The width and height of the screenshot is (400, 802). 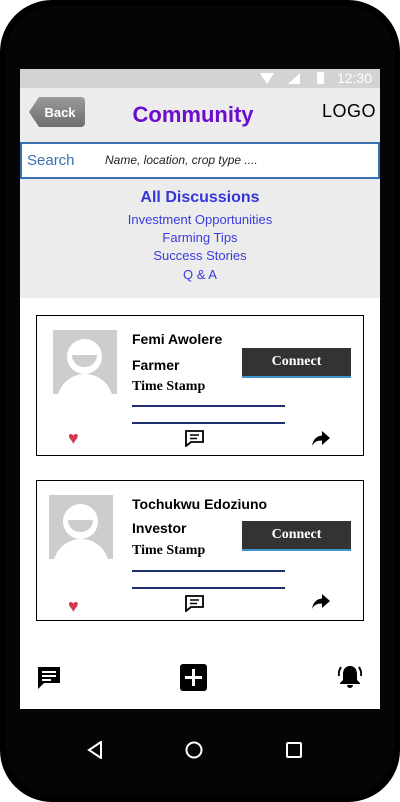 What do you see at coordinates (49, 680) in the screenshot?
I see `message-icon` at bounding box center [49, 680].